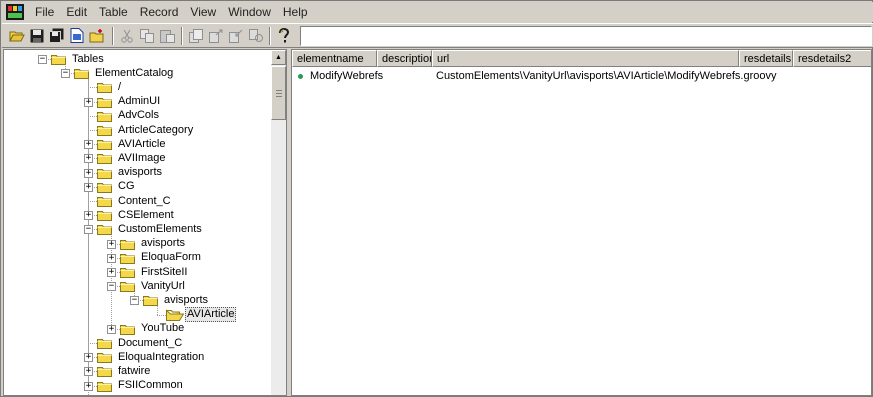  What do you see at coordinates (17, 35) in the screenshot?
I see `open-icon` at bounding box center [17, 35].